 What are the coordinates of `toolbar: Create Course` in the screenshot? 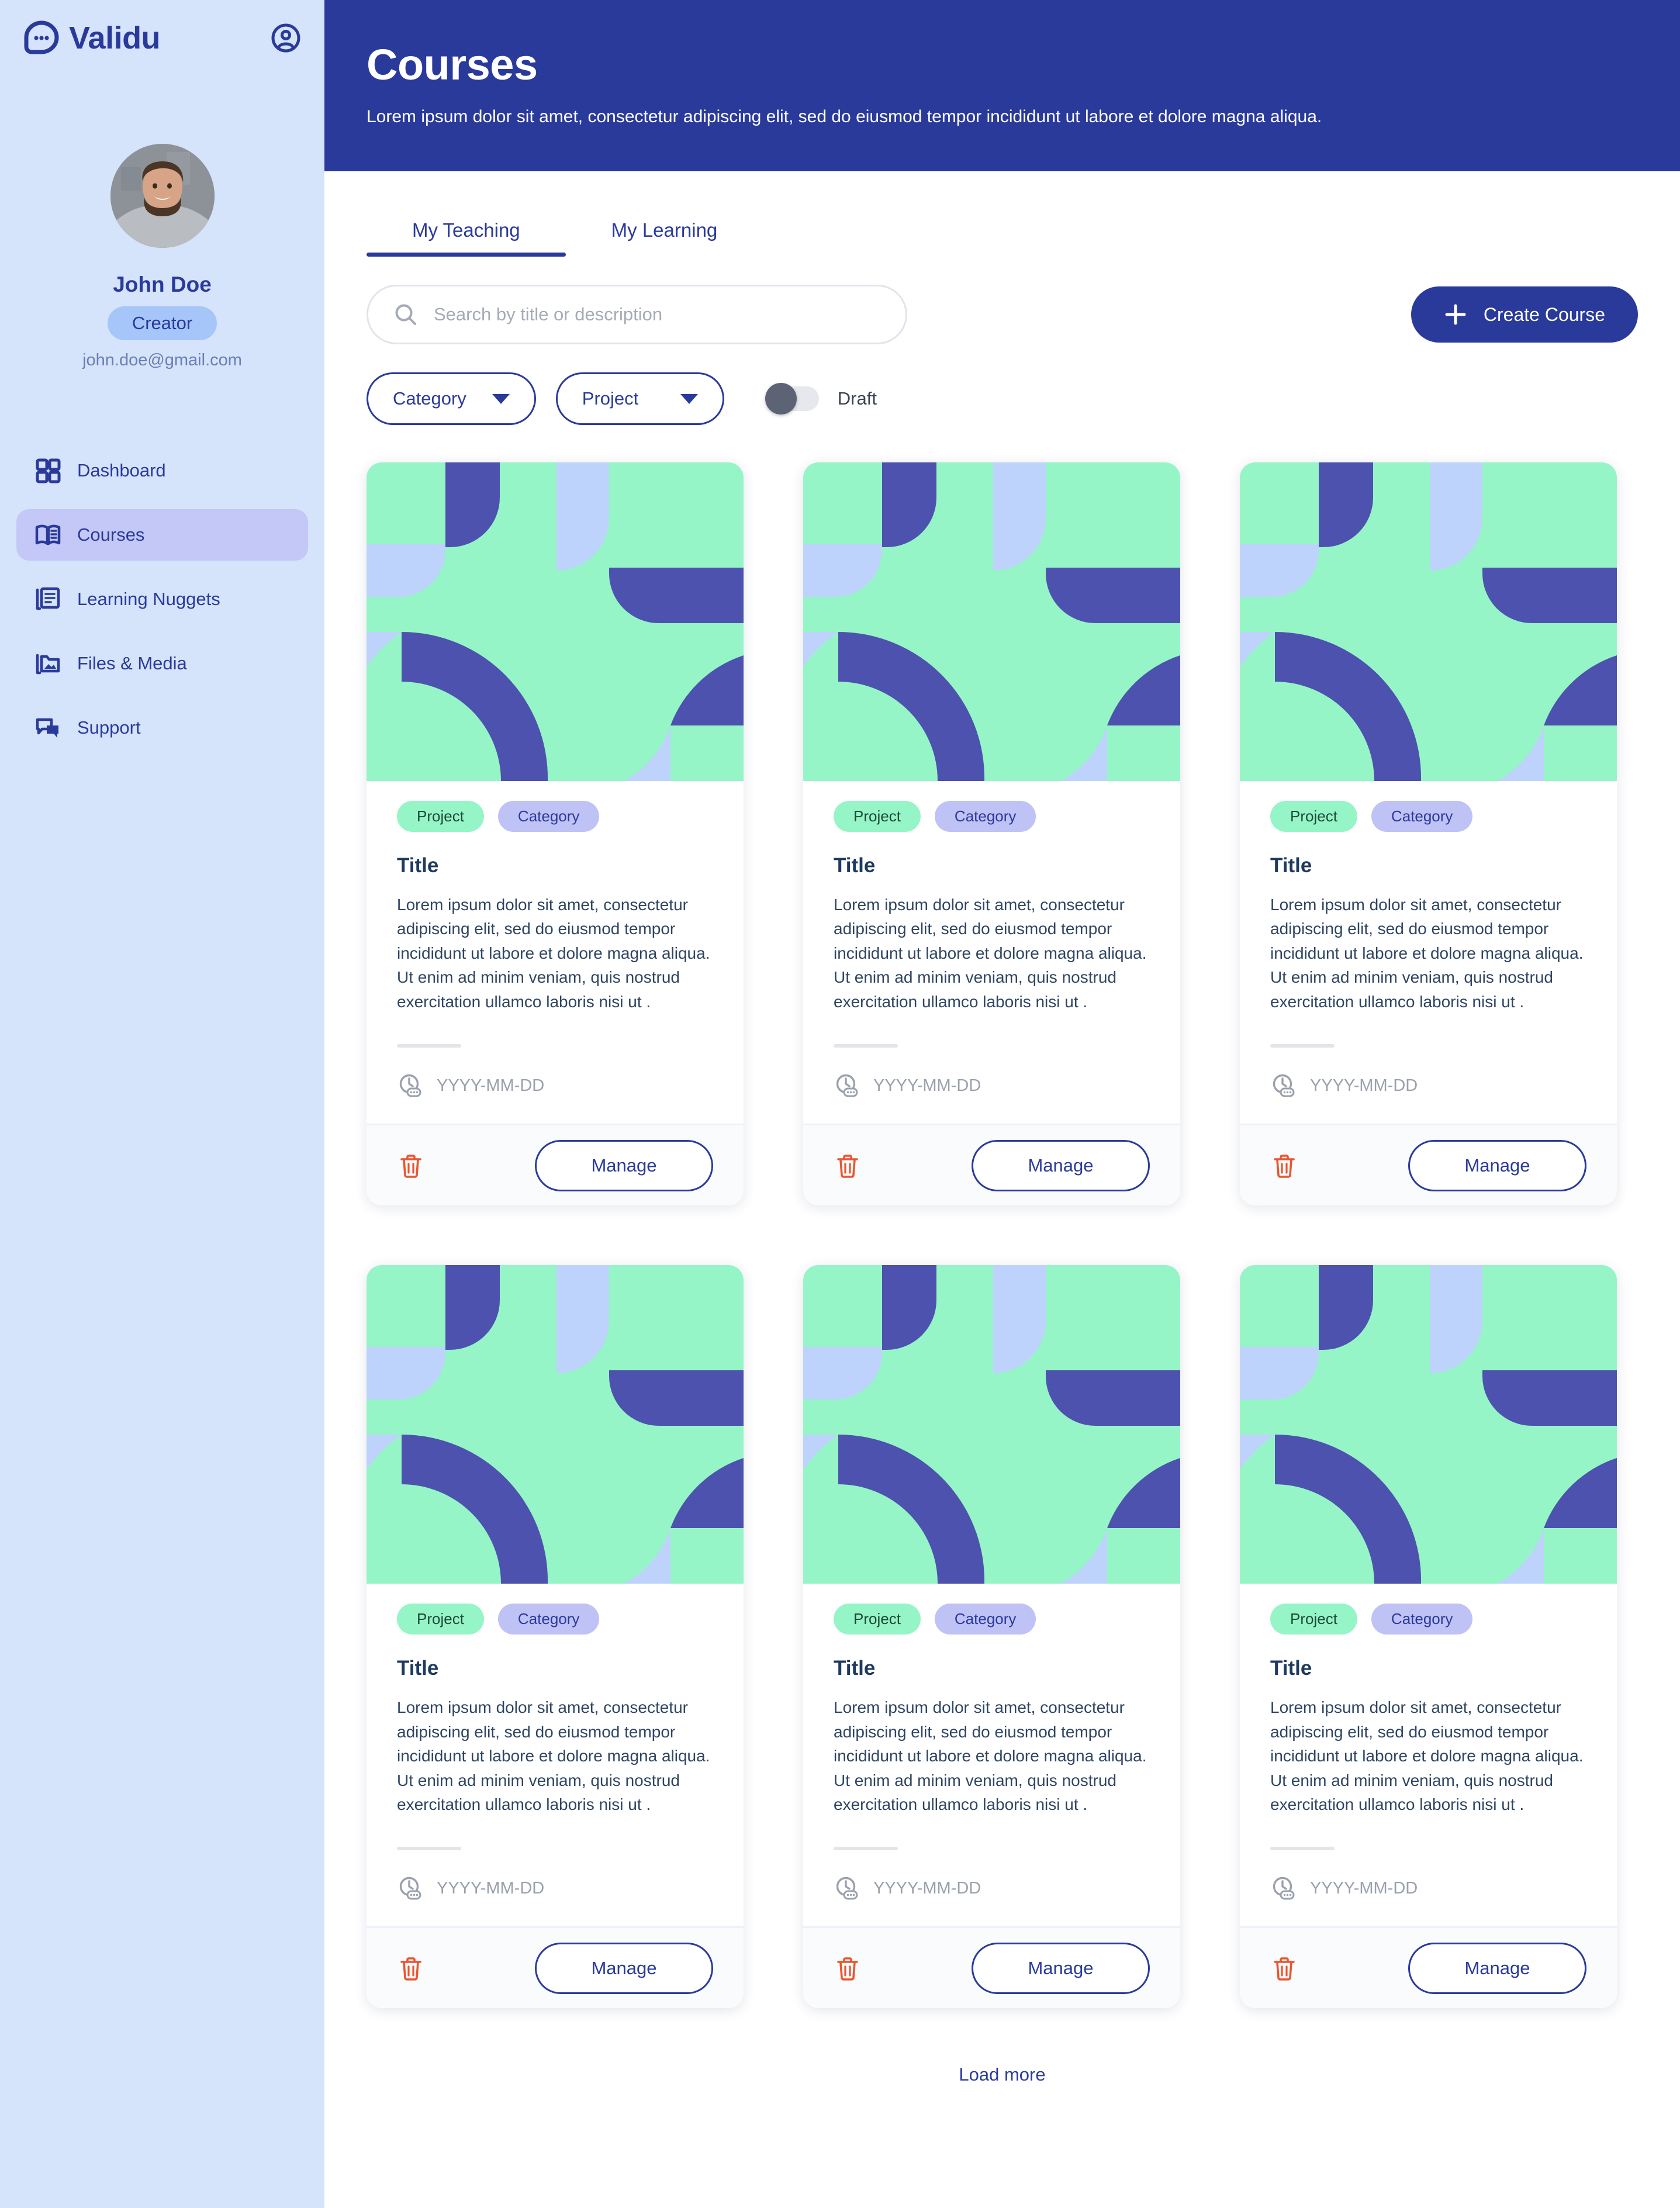 It's located at (1002, 314).